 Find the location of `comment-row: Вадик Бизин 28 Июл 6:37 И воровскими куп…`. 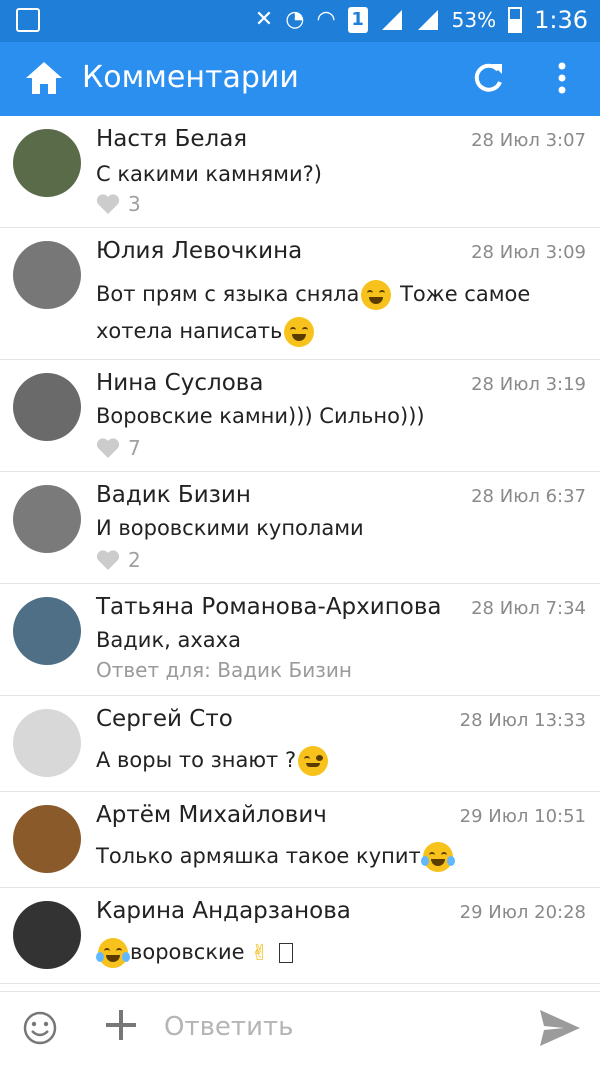

comment-row: Вадик Бизин 28 Июл 6:37 И воровскими куп… is located at coordinates (300, 528).